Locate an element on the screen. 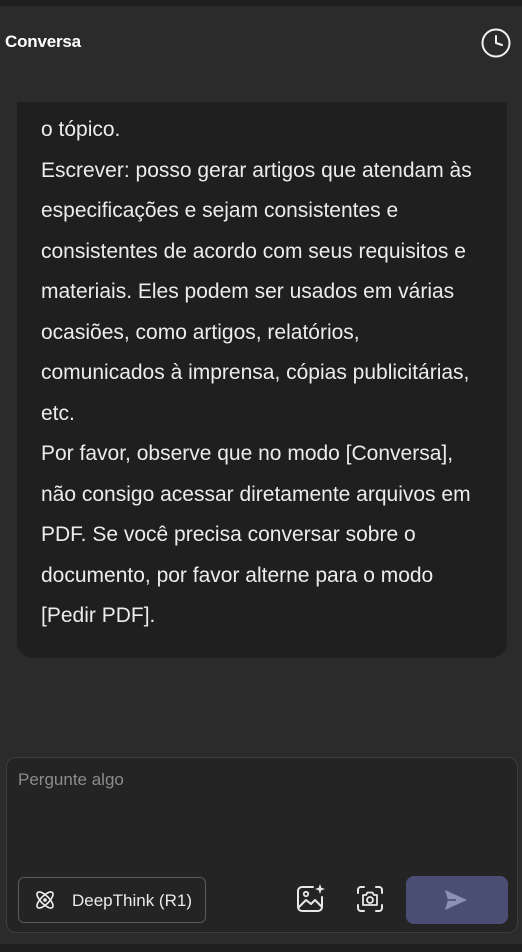  clock-icon is located at coordinates (496, 43).